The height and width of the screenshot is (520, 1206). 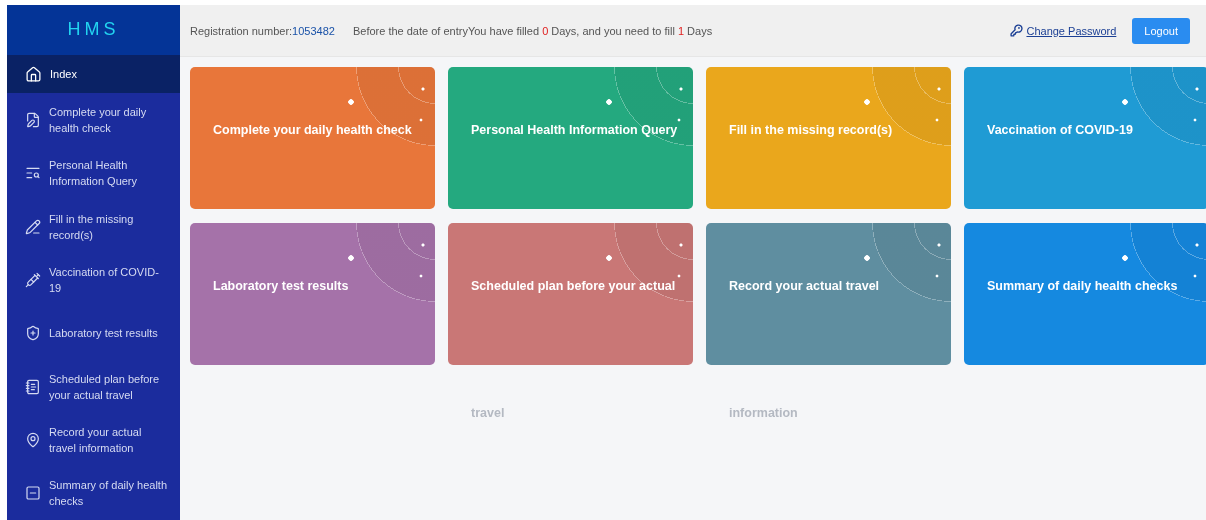 I want to click on pen-icon, so click(x=33, y=226).